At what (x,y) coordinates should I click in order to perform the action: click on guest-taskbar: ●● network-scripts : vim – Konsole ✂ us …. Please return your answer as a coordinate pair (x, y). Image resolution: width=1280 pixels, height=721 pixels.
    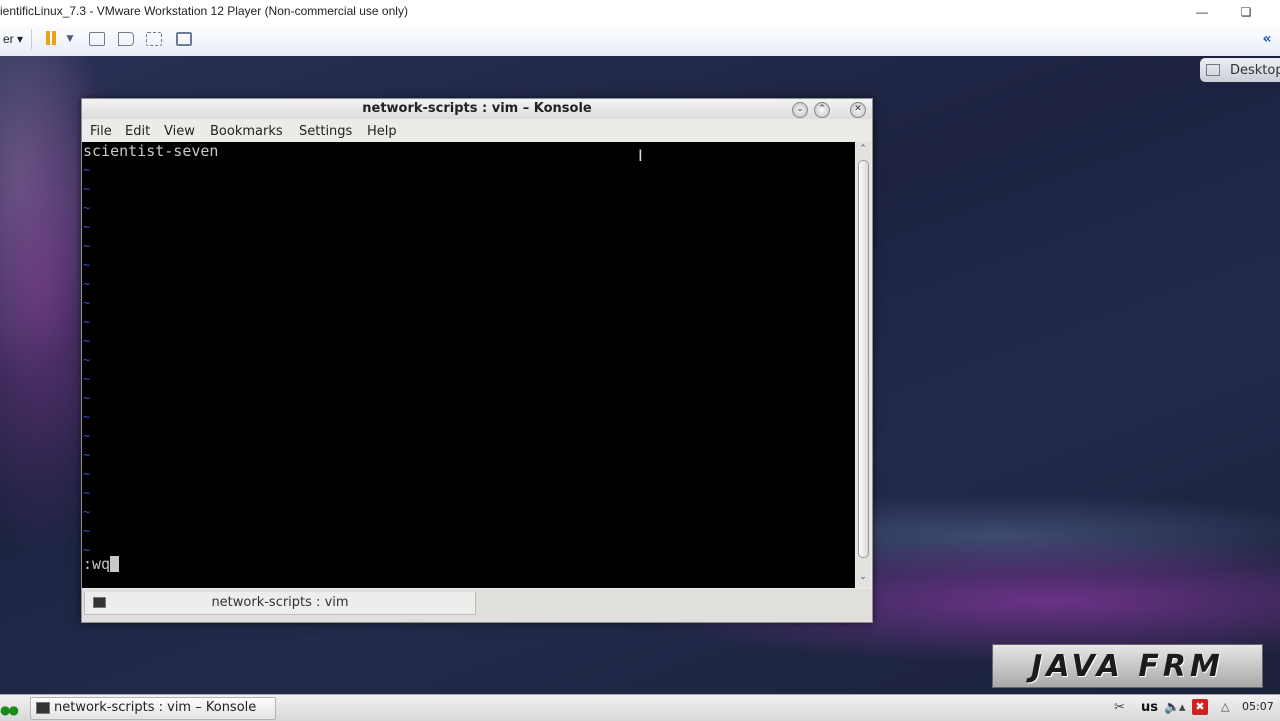
    Looking at the image, I should click on (640, 707).